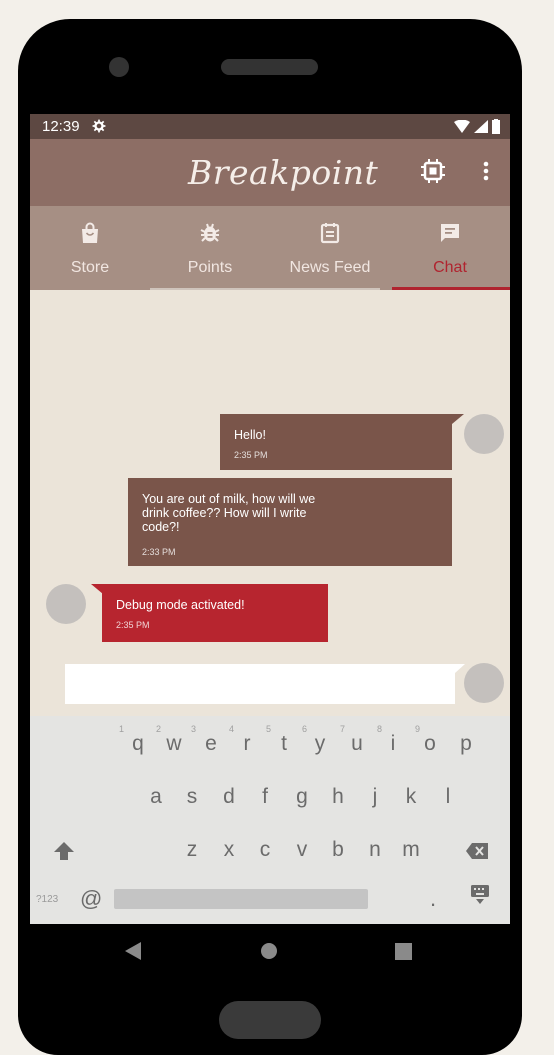  What do you see at coordinates (265, 289) in the screenshot?
I see `tab-divider` at bounding box center [265, 289].